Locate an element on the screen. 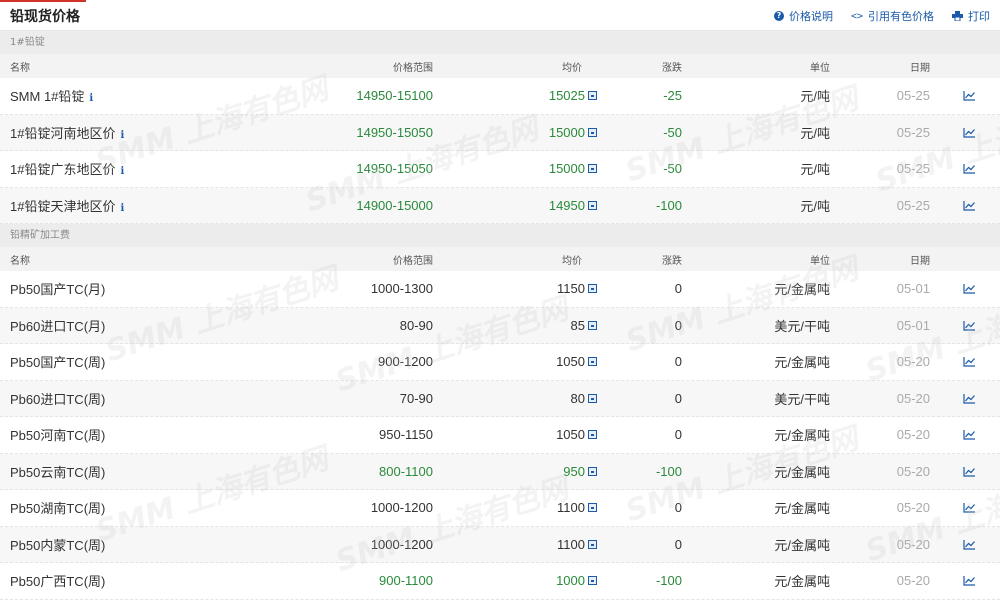  avg-price: 14950 is located at coordinates (573, 205).